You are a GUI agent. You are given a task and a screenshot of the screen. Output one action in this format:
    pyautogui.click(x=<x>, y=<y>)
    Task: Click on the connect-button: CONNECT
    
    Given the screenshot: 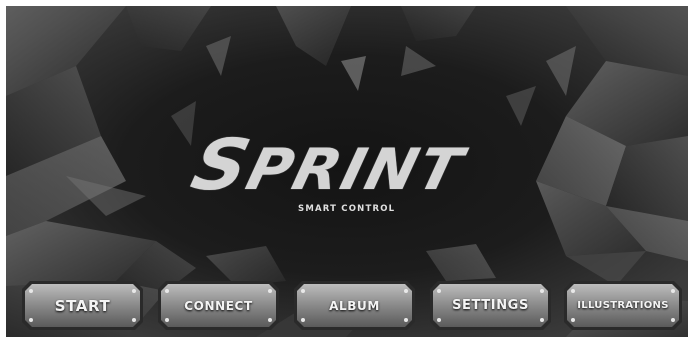 What is the action you would take?
    pyautogui.click(x=218, y=305)
    